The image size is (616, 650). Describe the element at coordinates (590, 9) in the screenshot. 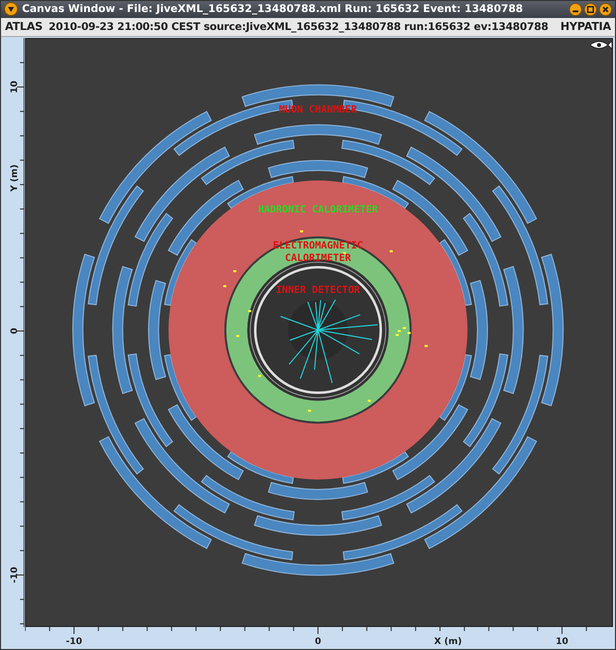

I see `maximize-icon` at that location.